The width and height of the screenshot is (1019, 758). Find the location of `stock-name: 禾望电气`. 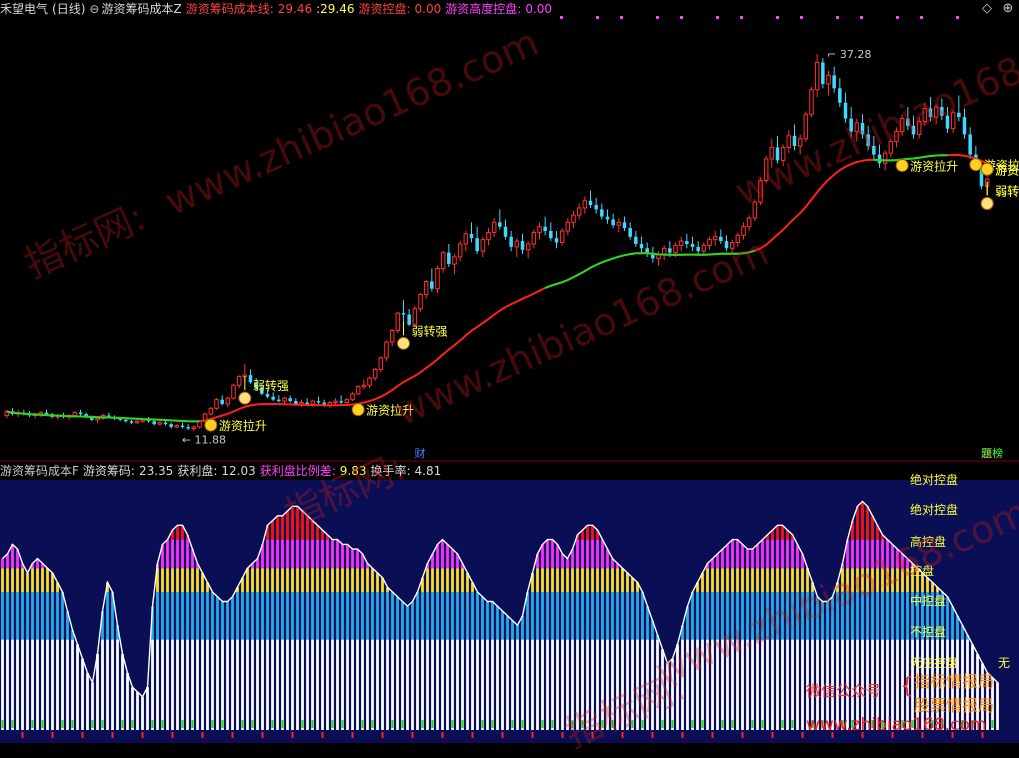

stock-name: 禾望电气 is located at coordinates (24, 9).